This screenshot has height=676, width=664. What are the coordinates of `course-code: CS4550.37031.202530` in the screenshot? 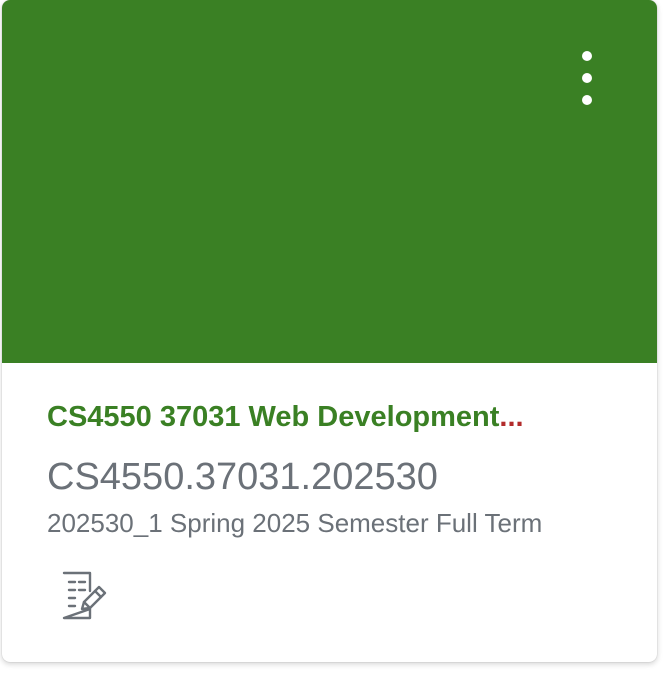 It's located at (242, 477).